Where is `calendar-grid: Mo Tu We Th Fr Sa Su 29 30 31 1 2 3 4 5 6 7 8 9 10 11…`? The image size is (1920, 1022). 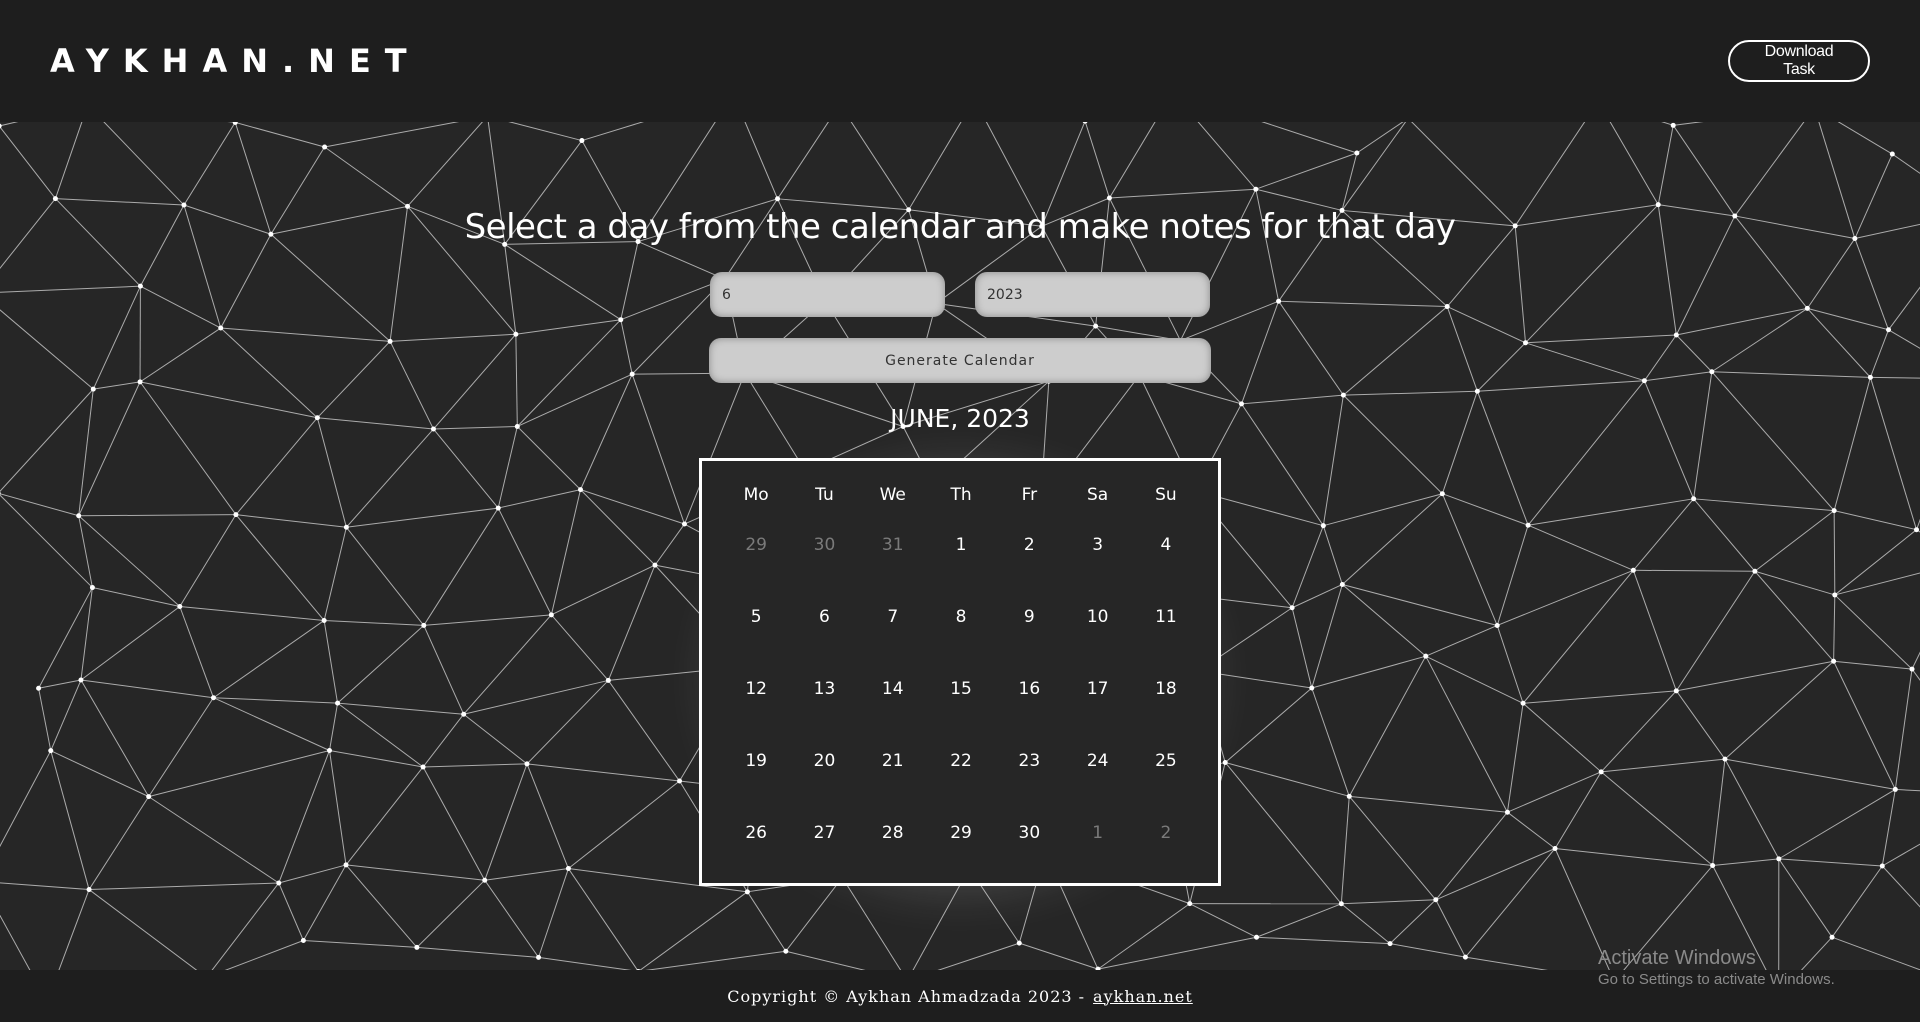
calendar-grid: Mo Tu We Th Fr Sa Su 29 30 31 1 2 3 4 5 6 7 8 9 10 11… is located at coordinates (960, 672).